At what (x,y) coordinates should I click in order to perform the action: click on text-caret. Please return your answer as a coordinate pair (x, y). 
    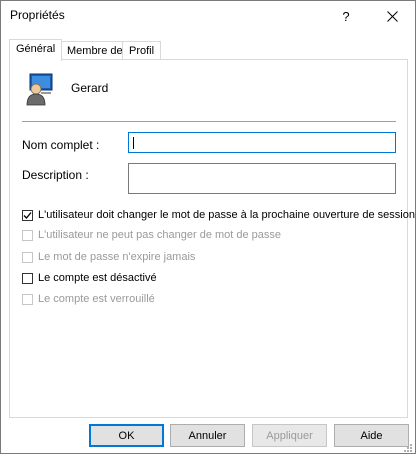
    Looking at the image, I should click on (133, 143).